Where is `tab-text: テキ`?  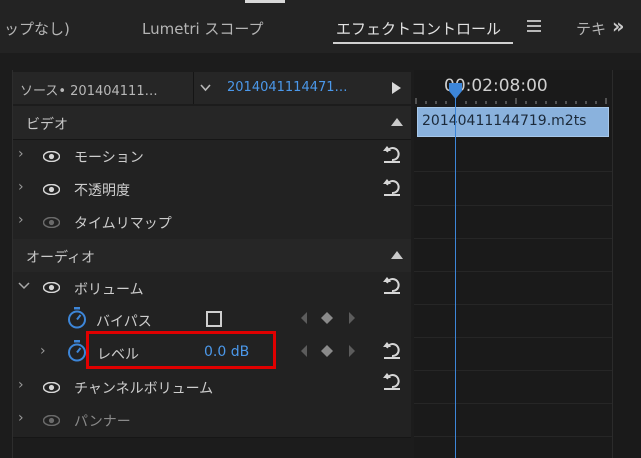
tab-text: テキ is located at coordinates (591, 28).